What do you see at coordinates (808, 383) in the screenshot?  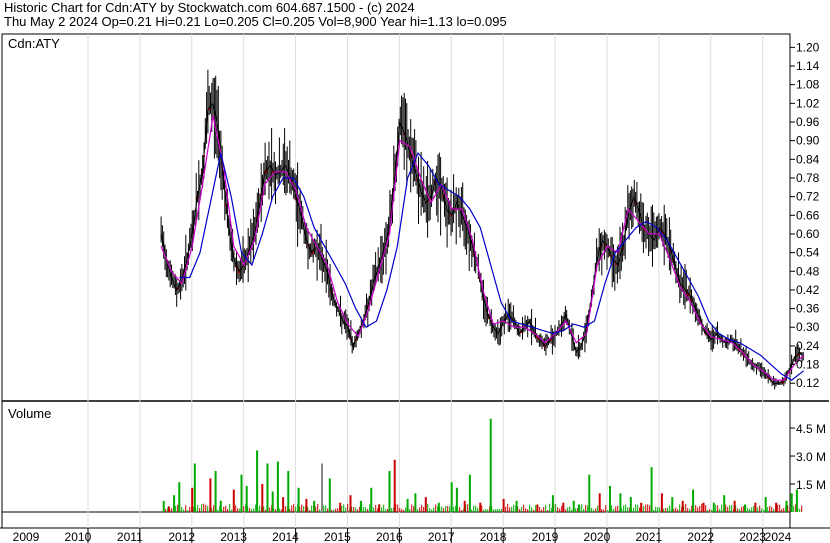 I see `price-tick-label: 0.12` at bounding box center [808, 383].